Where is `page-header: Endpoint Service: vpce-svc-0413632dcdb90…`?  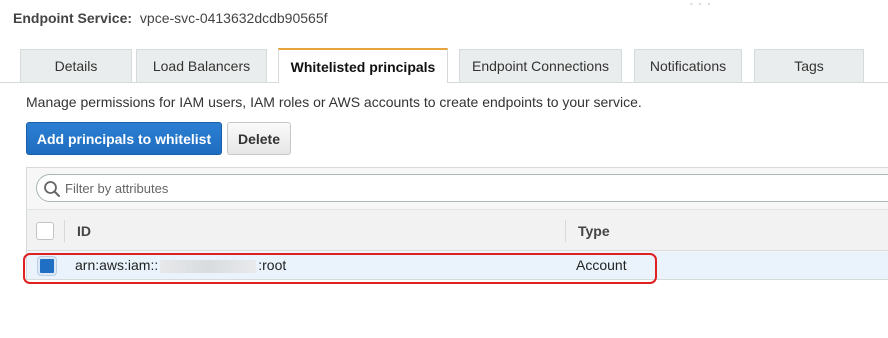
page-header: Endpoint Service: vpce-svc-0413632dcdb90… is located at coordinates (170, 18).